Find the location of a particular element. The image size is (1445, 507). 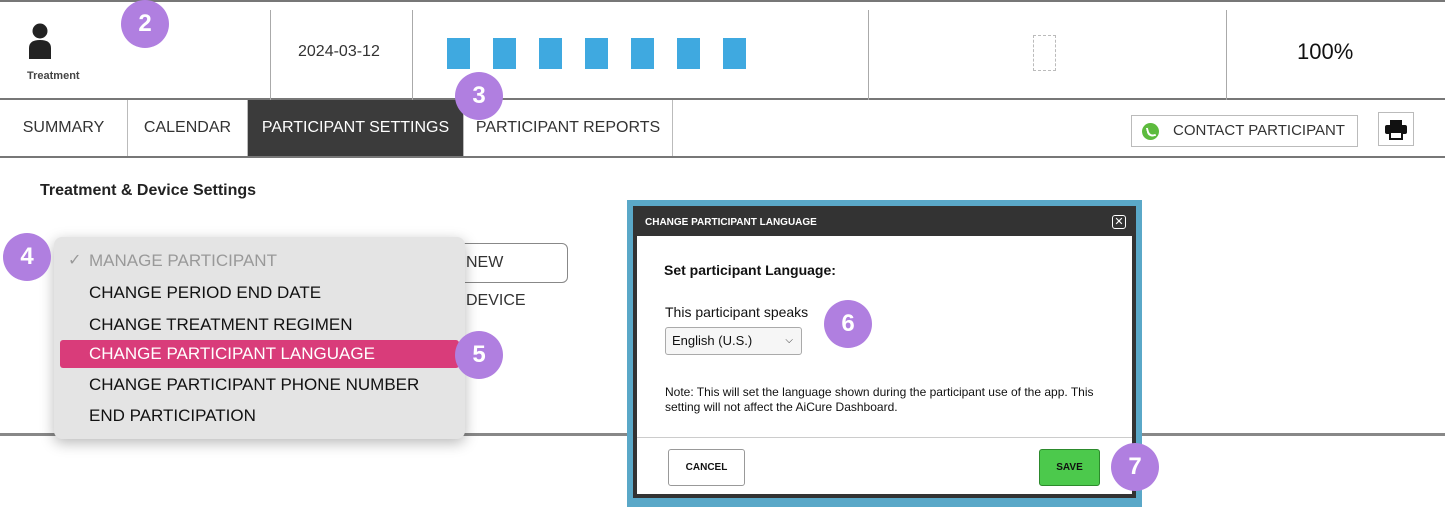

tab-participant-settings: PARTICIPANT SETTINGS is located at coordinates (356, 128).